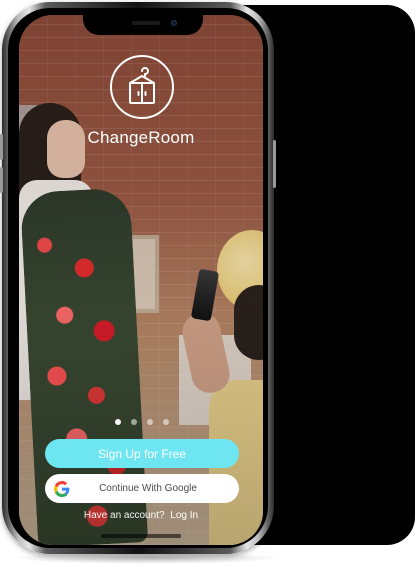  Describe the element at coordinates (146, 23) in the screenshot. I see `earpiece-speaker` at that location.